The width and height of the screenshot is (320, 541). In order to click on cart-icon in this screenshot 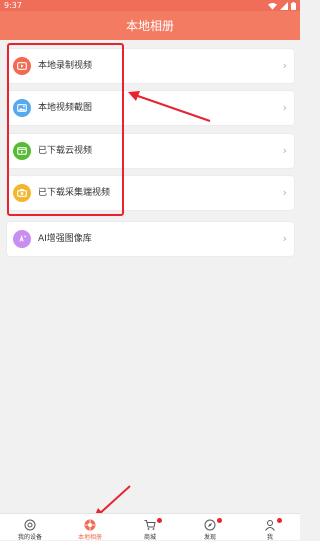, I will do `click(150, 525)`.